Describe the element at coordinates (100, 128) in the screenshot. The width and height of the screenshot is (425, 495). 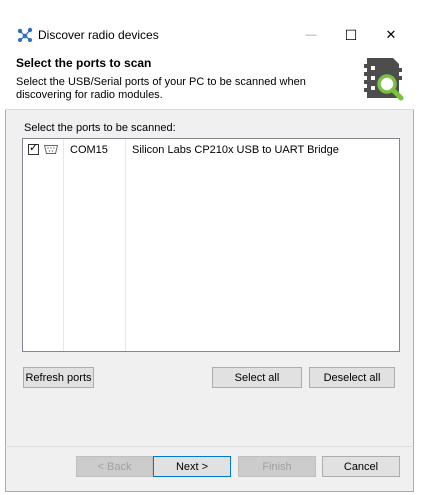
I see `ports-list-label: Select the ports to be scanned:` at that location.